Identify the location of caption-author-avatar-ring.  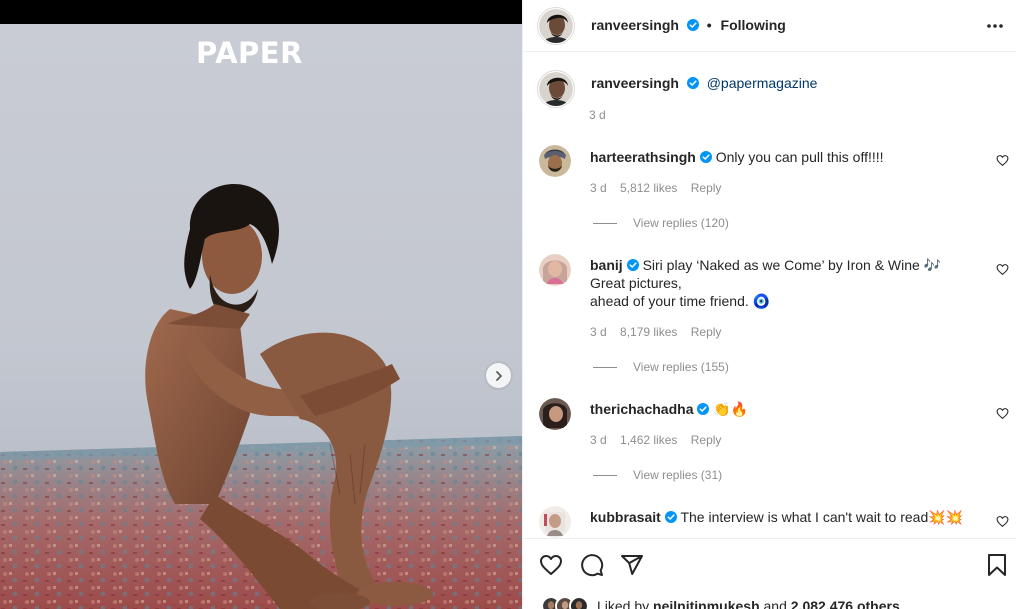
(556, 89).